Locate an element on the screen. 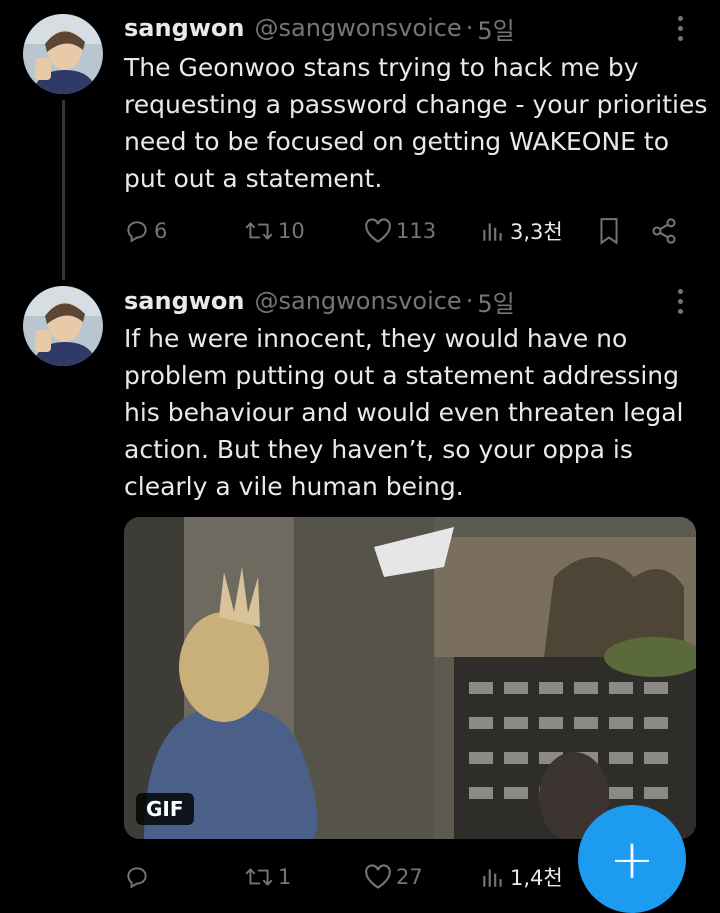 The height and width of the screenshot is (913, 720). share-icon is located at coordinates (664, 231).